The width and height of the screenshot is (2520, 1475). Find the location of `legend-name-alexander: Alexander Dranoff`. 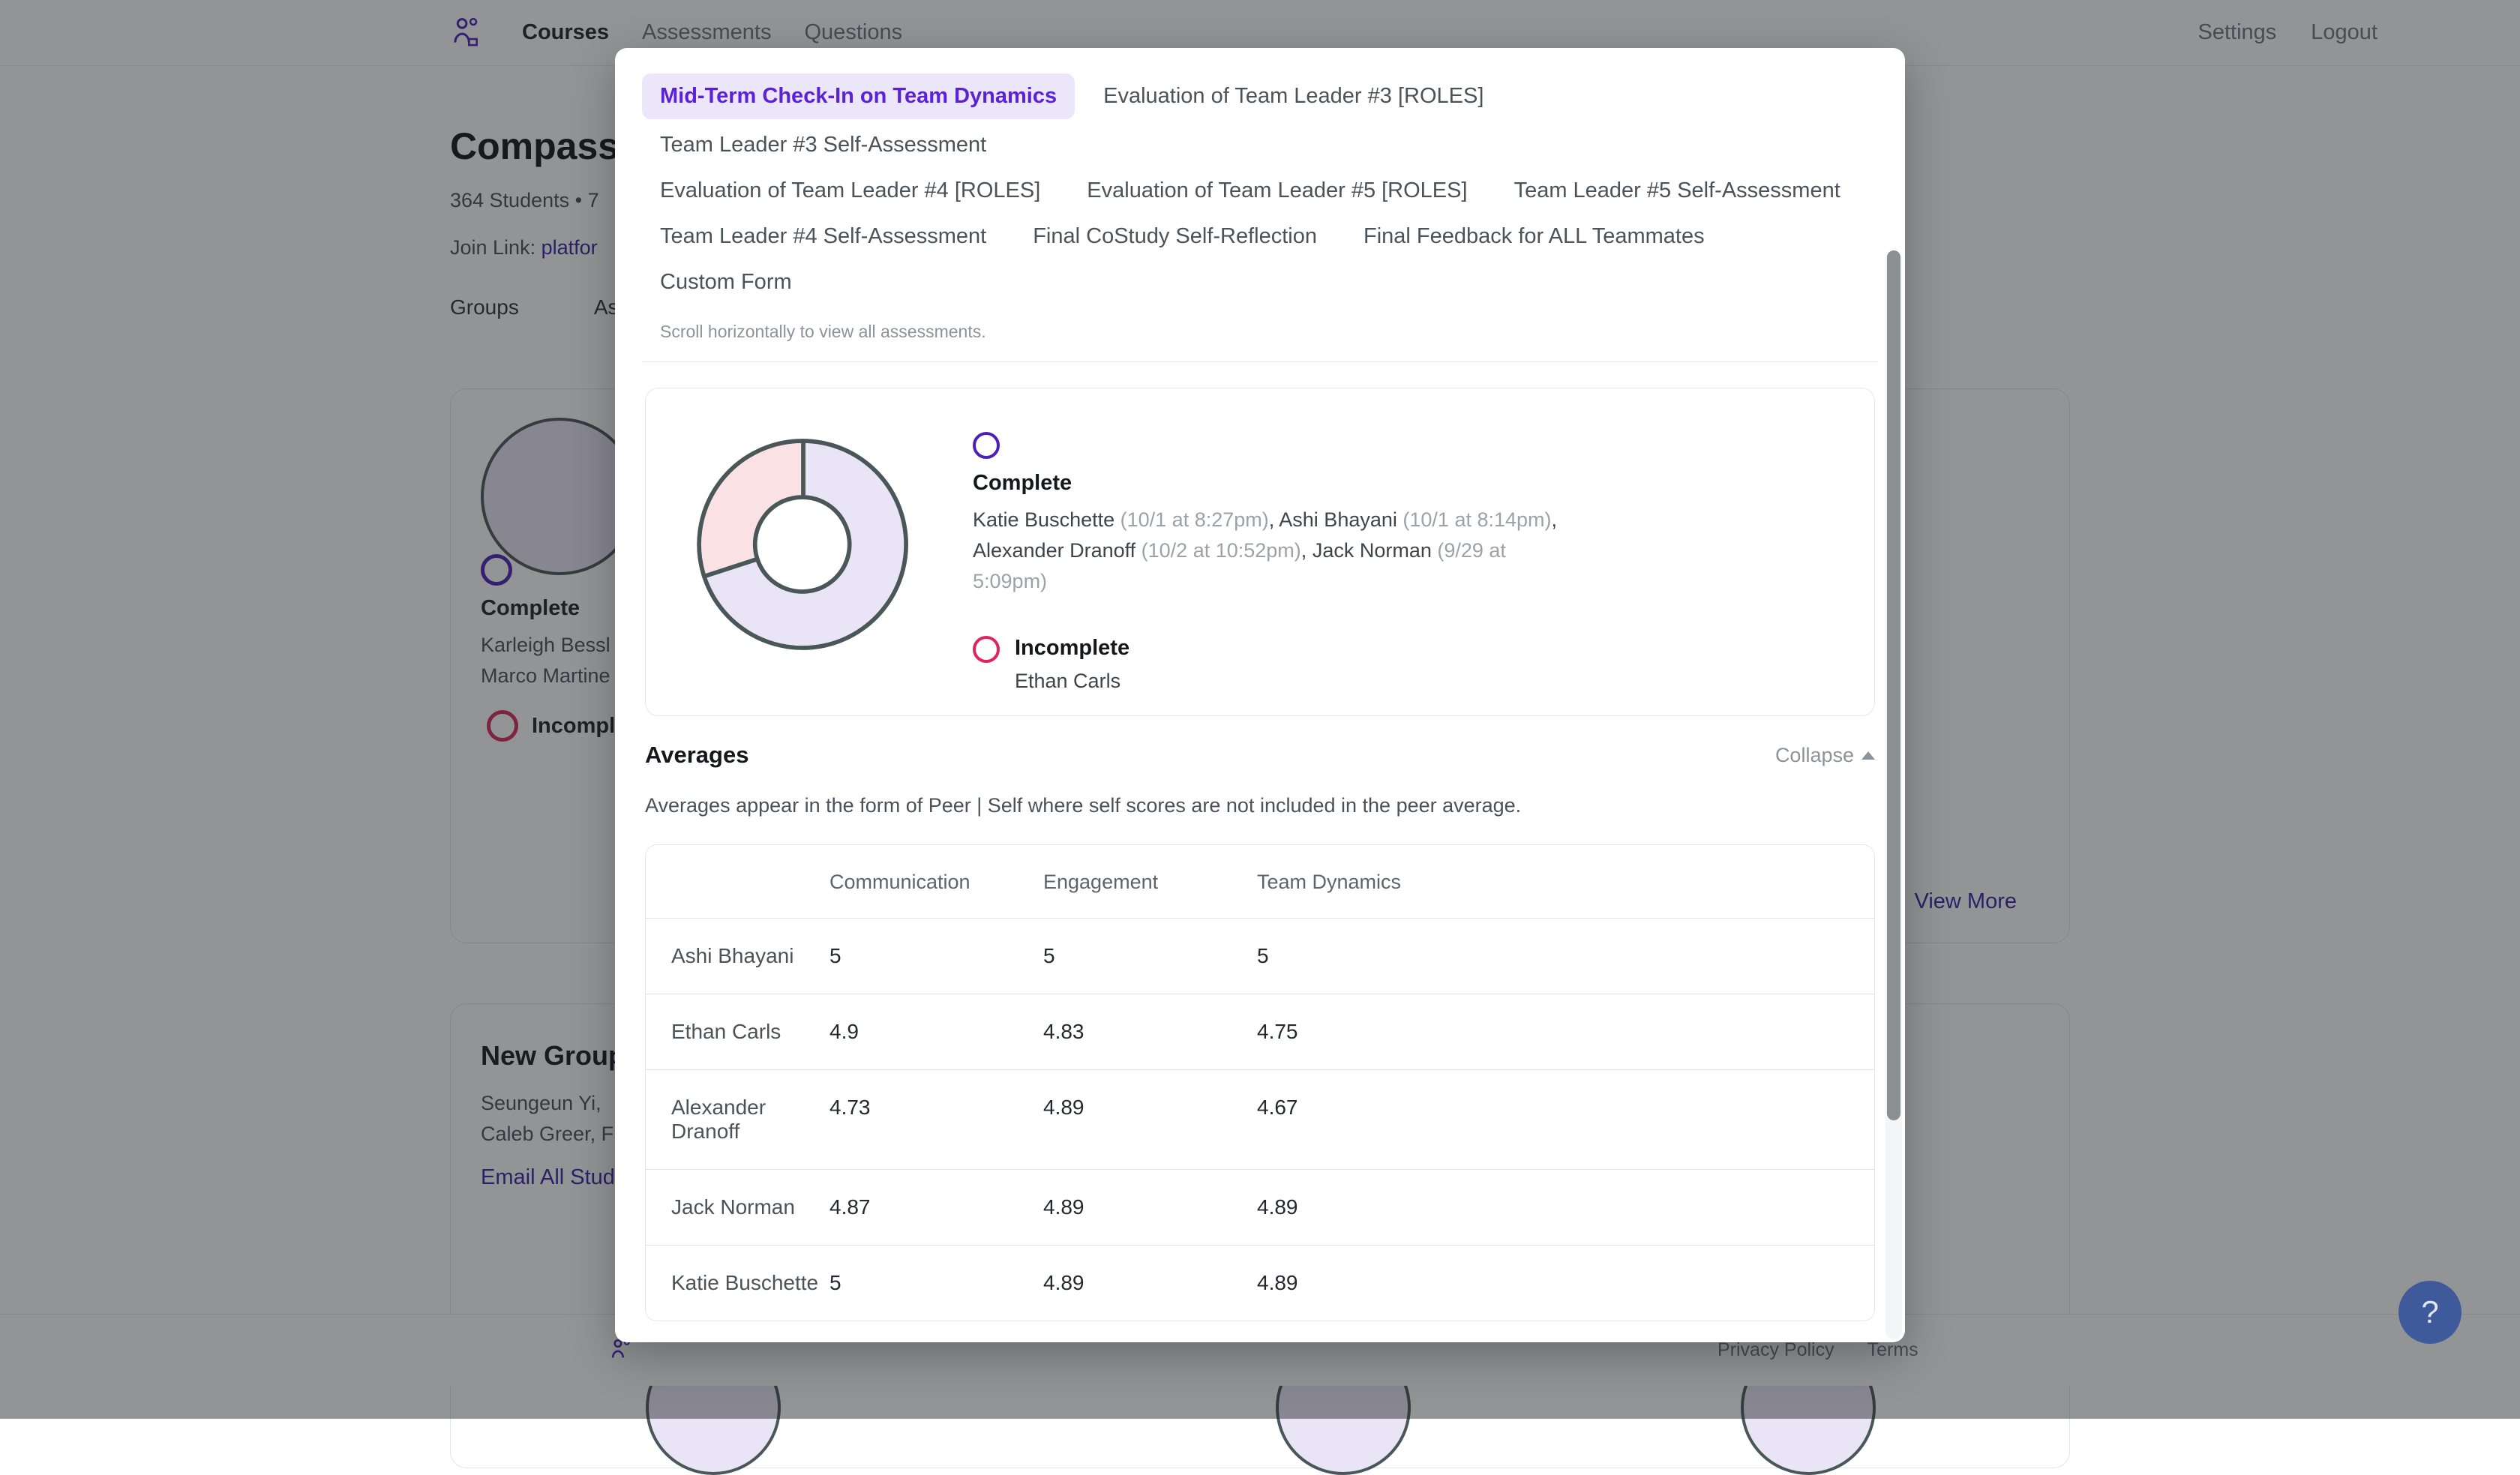

legend-name-alexander: Alexander Dranoff is located at coordinates (1054, 550).